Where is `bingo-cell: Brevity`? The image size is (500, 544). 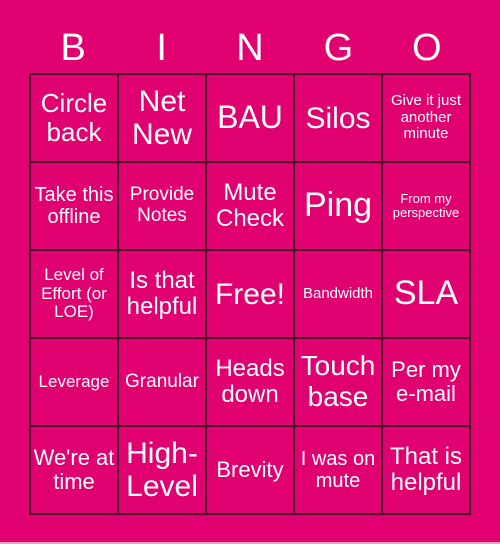 bingo-cell: Brevity is located at coordinates (250, 470).